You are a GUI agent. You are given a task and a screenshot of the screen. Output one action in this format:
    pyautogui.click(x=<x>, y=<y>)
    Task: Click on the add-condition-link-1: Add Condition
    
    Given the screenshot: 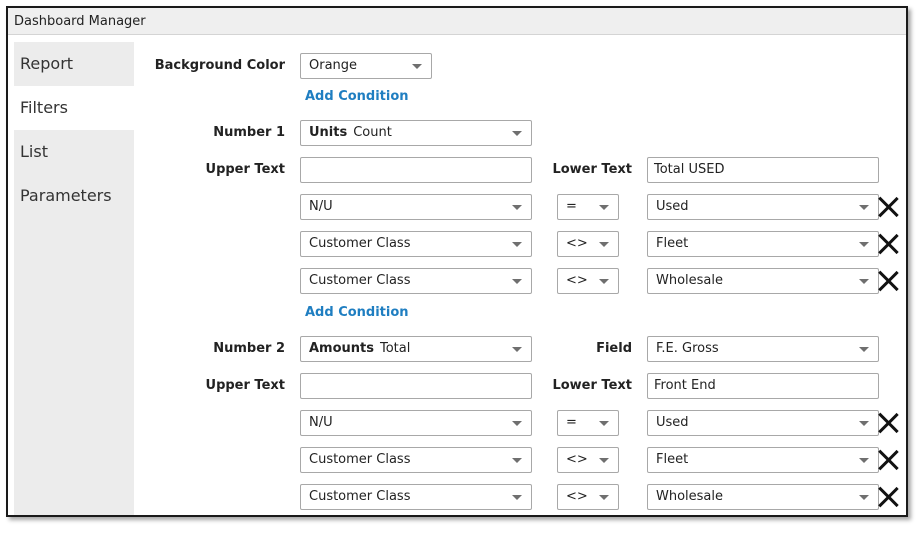 What is the action you would take?
    pyautogui.click(x=357, y=97)
    